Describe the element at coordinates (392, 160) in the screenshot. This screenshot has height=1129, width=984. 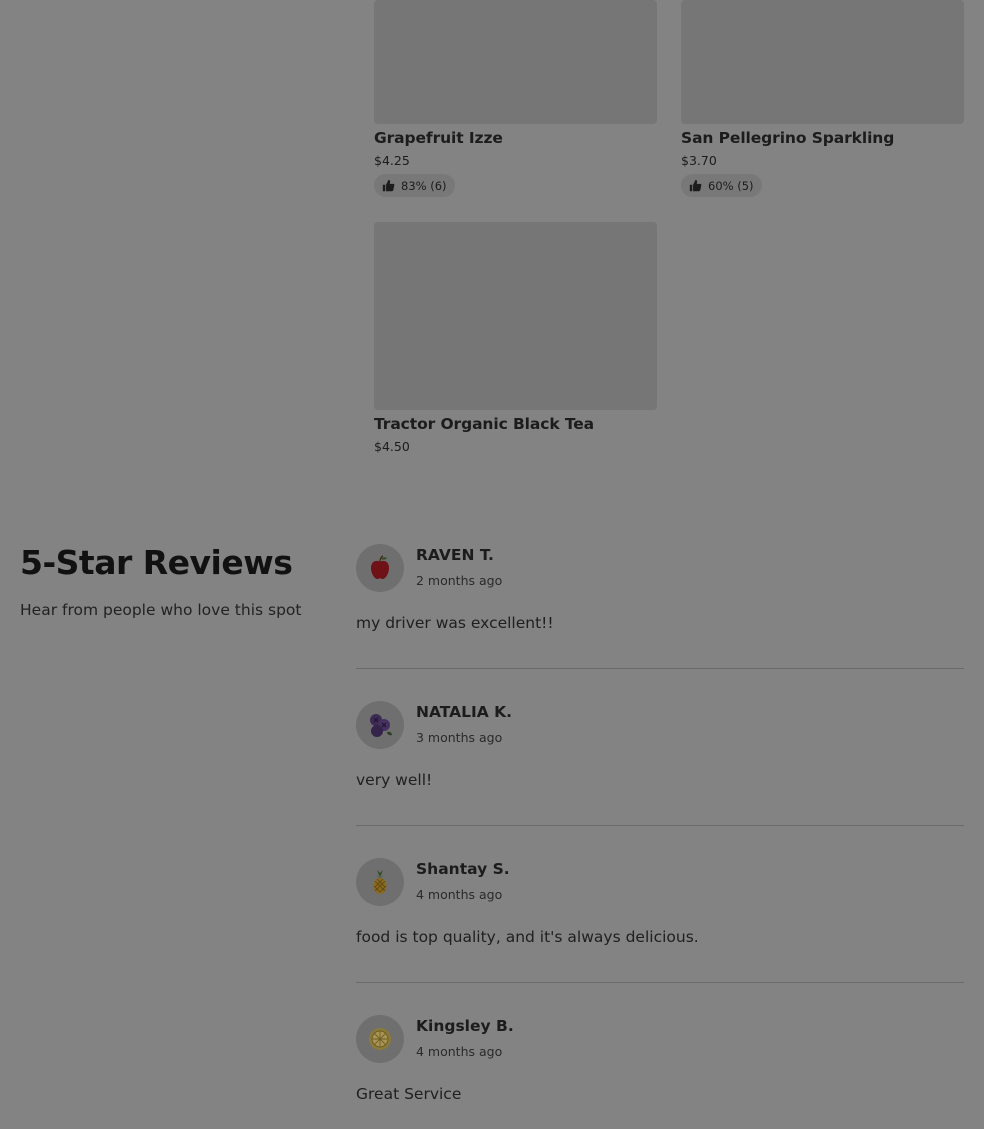
I see `product-price: $4.25` at that location.